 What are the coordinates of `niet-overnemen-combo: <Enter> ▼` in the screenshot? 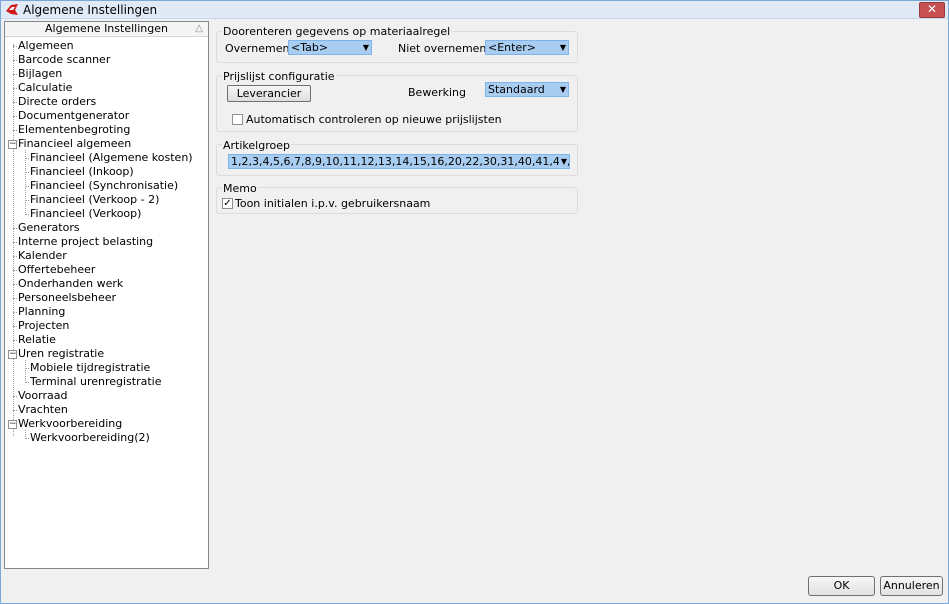 It's located at (527, 47).